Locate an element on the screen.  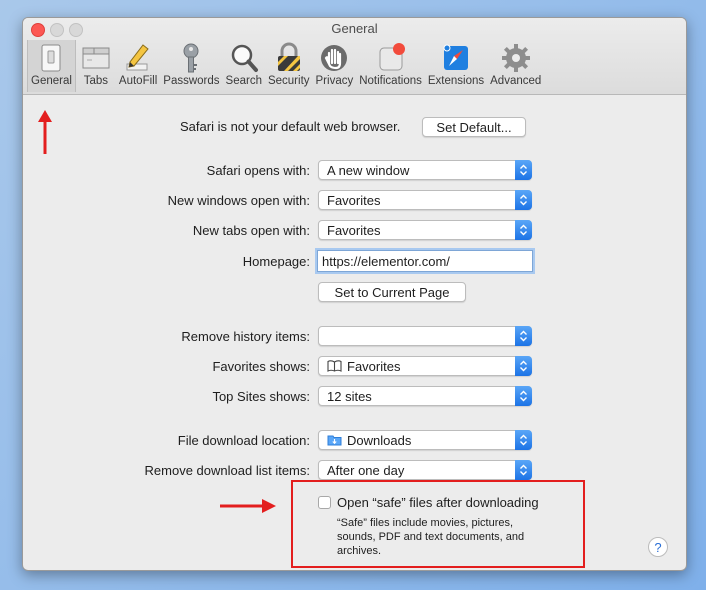
help-button: ? is located at coordinates (658, 547).